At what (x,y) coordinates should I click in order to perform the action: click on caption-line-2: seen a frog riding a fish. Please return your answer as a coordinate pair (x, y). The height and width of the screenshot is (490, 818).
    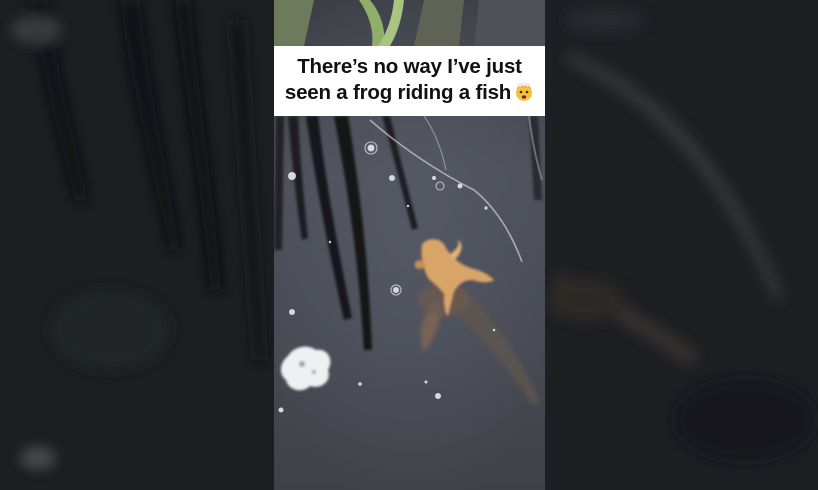
    Looking at the image, I should click on (409, 94).